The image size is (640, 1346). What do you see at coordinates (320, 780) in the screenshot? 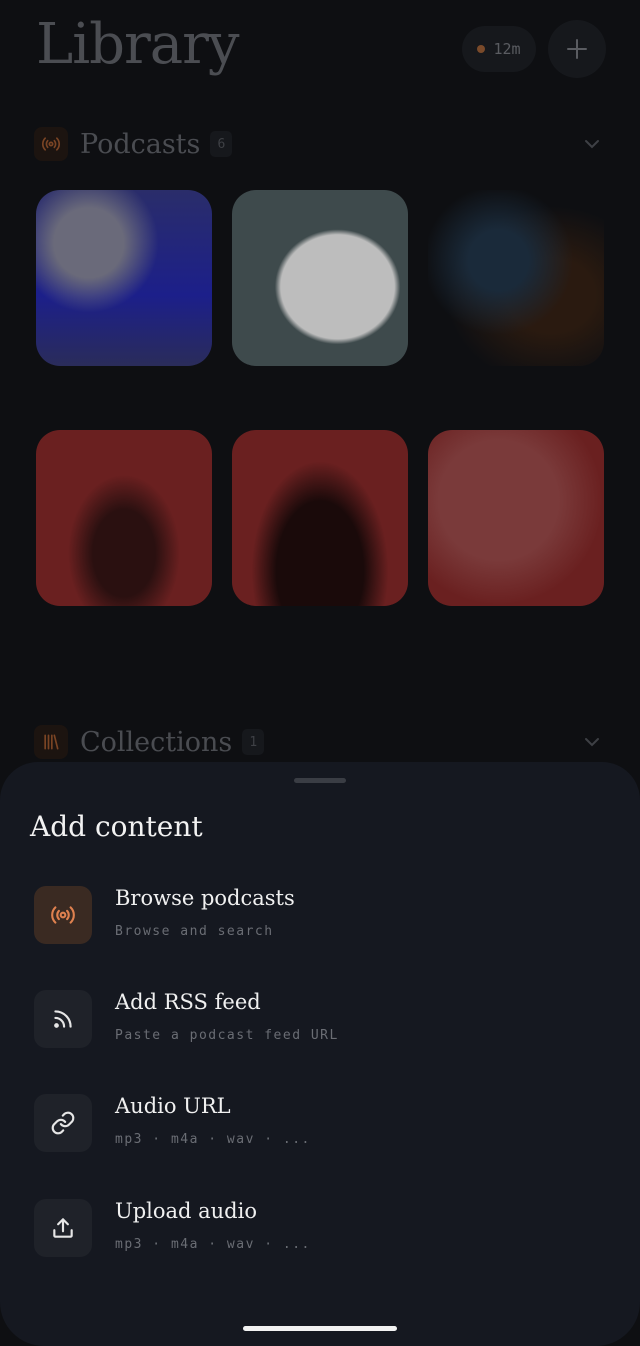
I see `sheet-drag-handle` at bounding box center [320, 780].